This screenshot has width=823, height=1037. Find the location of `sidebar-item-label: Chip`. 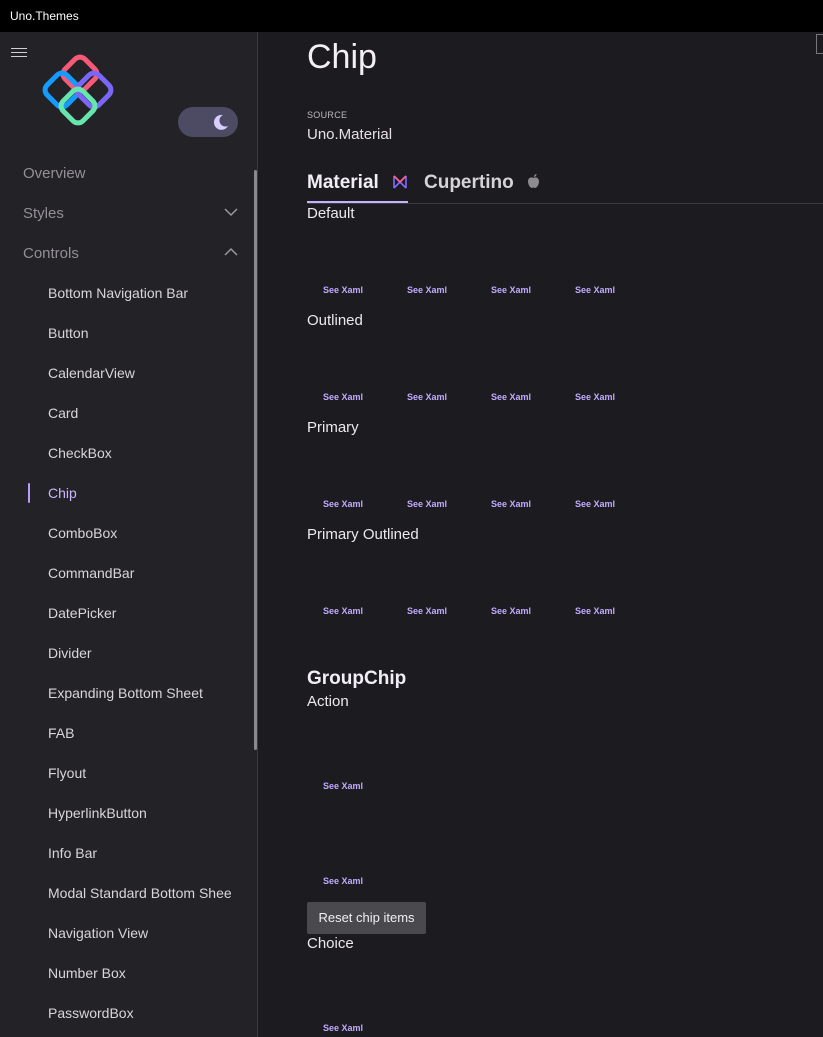

sidebar-item-label: Chip is located at coordinates (62, 493).